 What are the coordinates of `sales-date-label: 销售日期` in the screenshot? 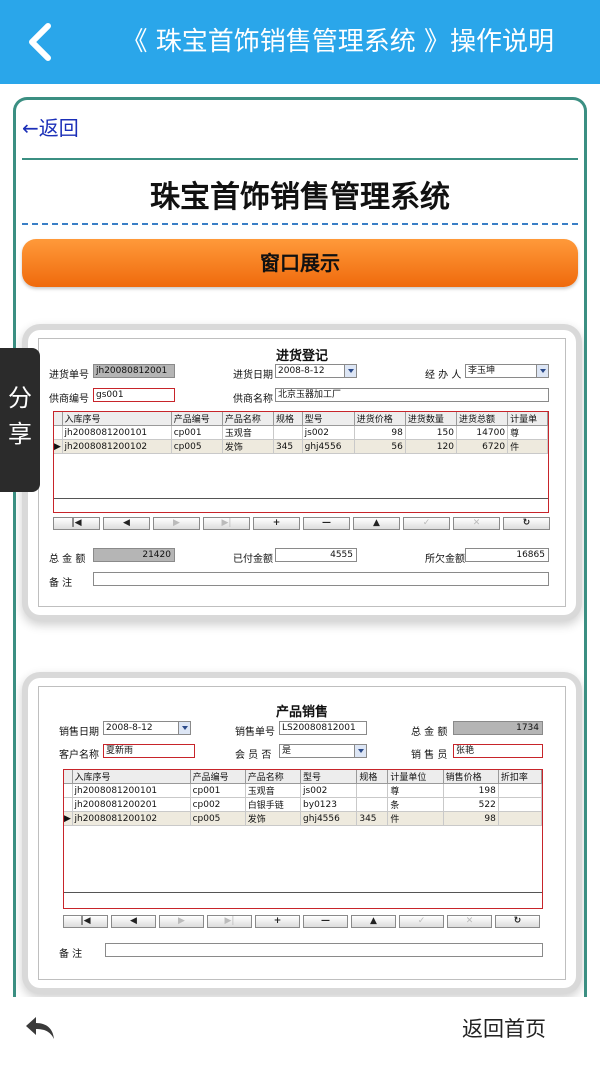 It's located at (79, 732).